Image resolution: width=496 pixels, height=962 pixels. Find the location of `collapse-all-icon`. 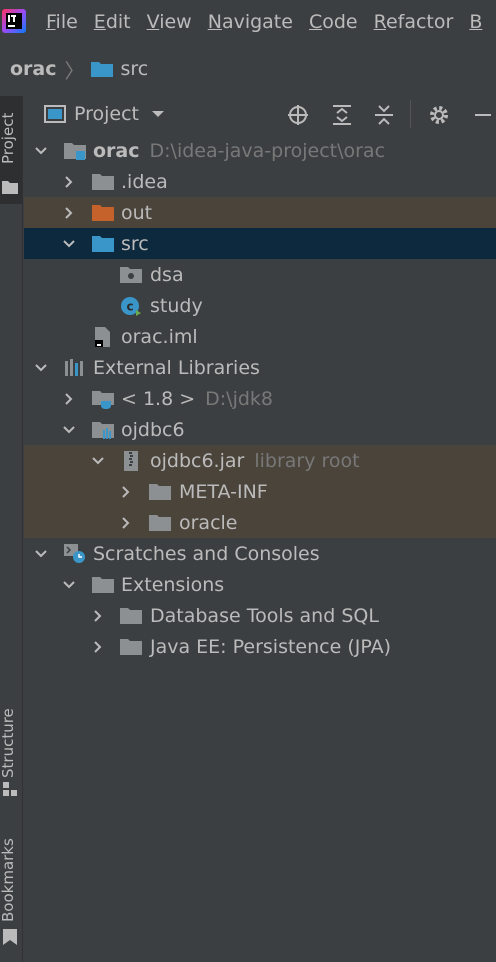

collapse-all-icon is located at coordinates (384, 115).